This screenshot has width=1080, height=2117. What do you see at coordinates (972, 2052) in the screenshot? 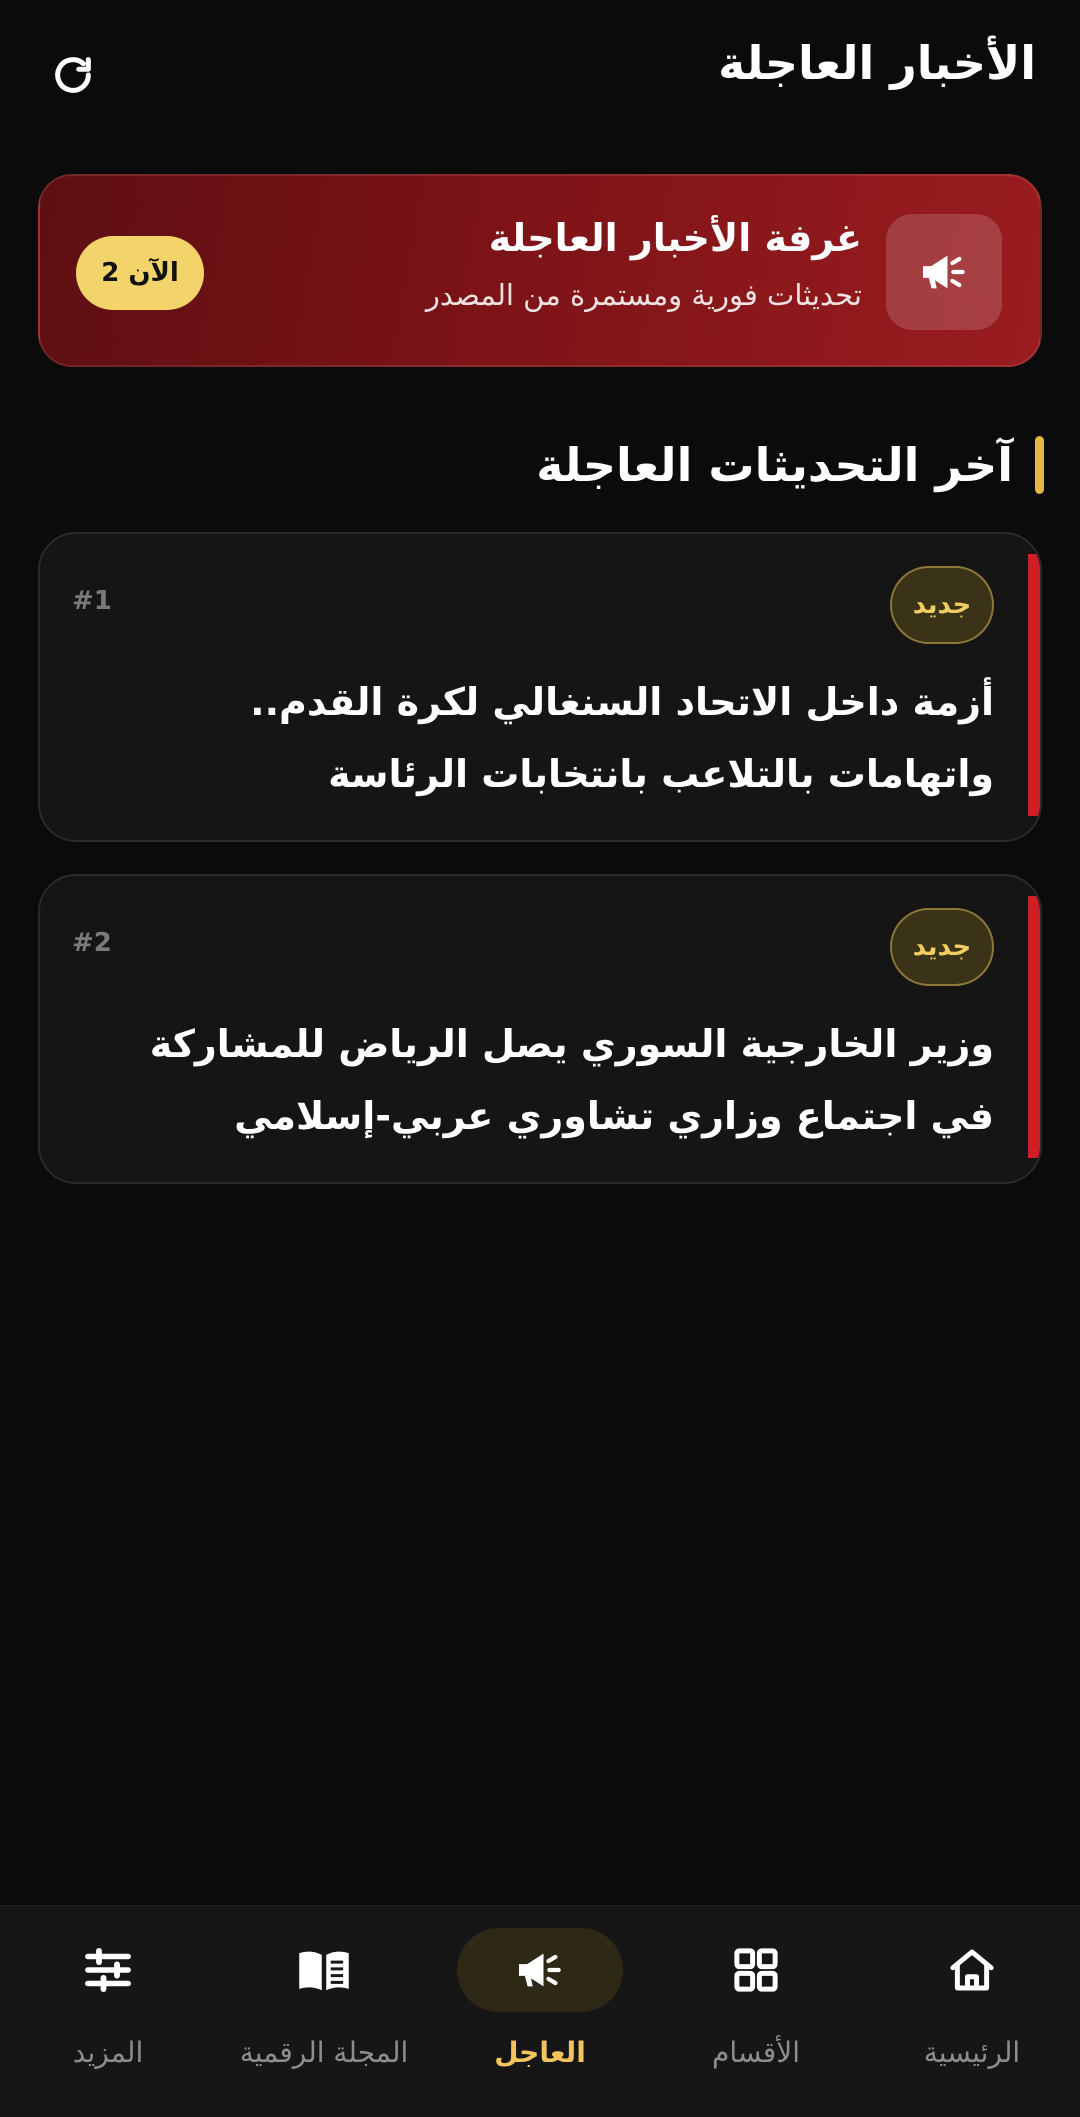
I see `nav-label: الرئيسية` at bounding box center [972, 2052].